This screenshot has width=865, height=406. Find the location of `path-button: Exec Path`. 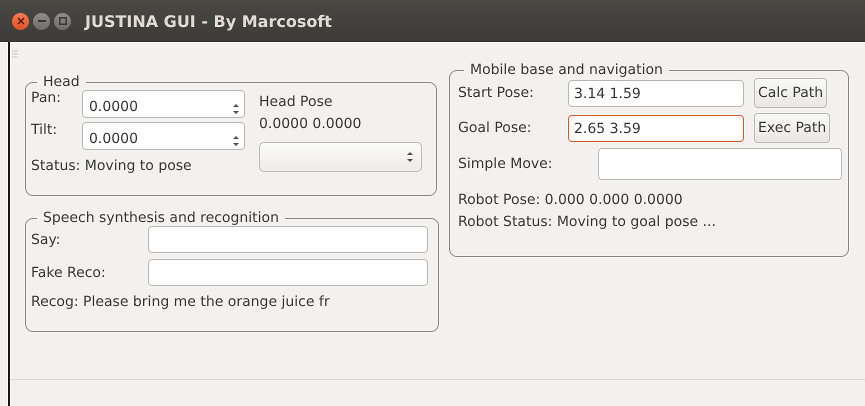

path-button: Exec Path is located at coordinates (792, 128).